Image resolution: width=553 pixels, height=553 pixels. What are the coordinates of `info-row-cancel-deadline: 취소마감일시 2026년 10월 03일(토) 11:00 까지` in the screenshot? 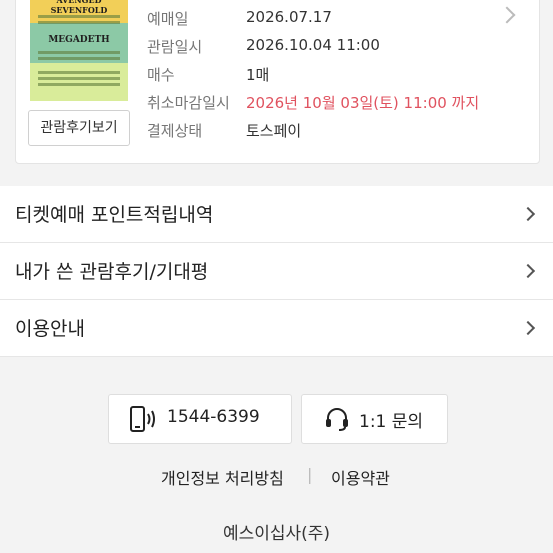 It's located at (337, 106).